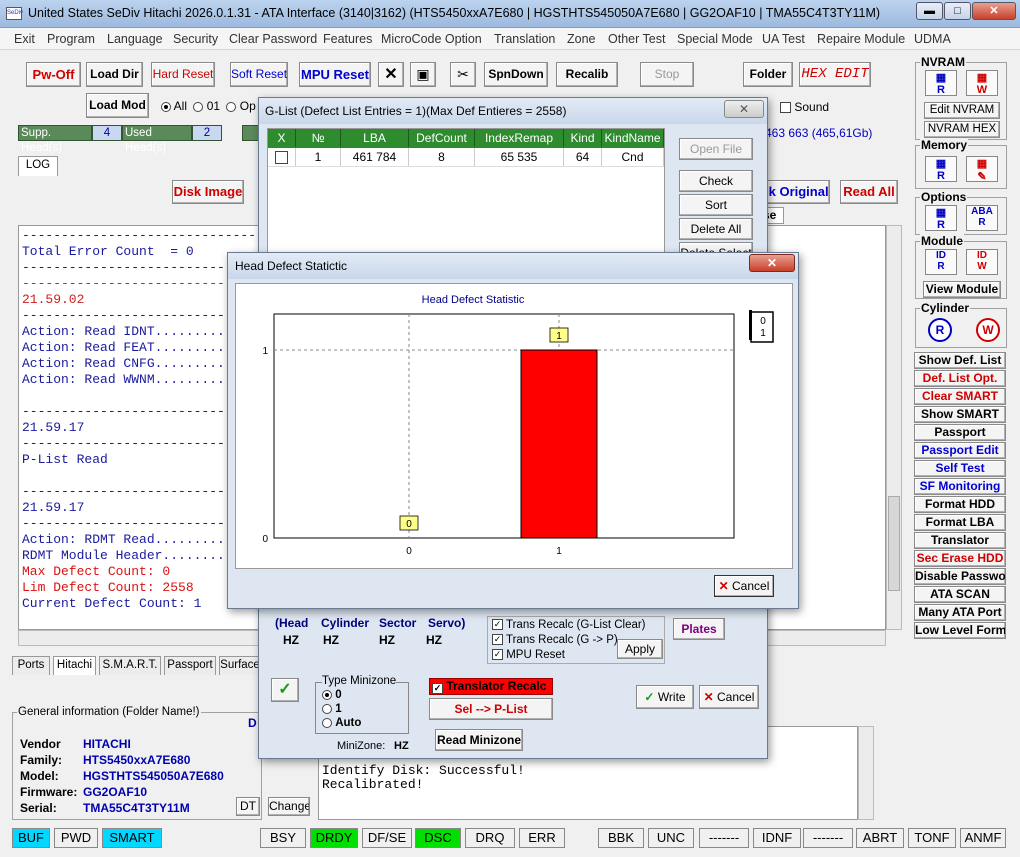  I want to click on tab-surface: Surface, so click(240, 665).